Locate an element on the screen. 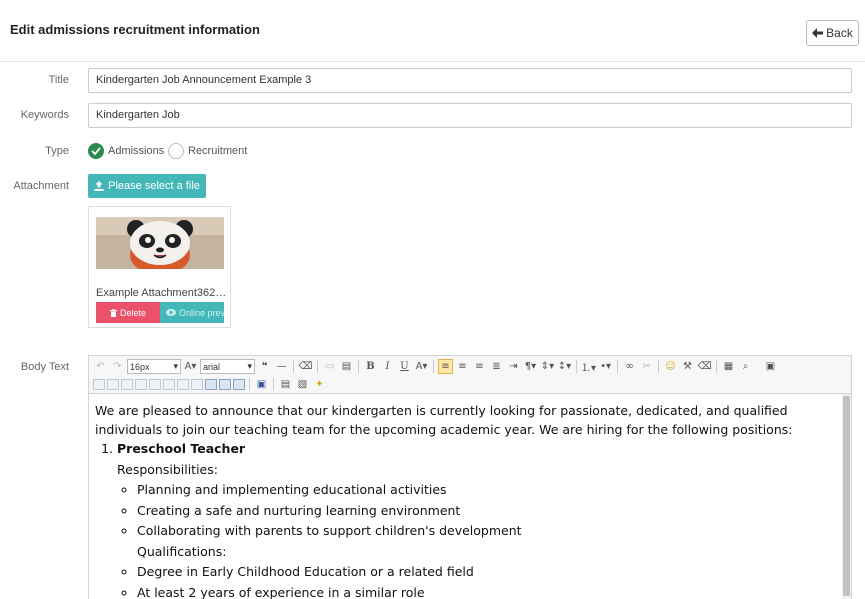  type-radio-recruitment: Recruitment is located at coordinates (207, 151).